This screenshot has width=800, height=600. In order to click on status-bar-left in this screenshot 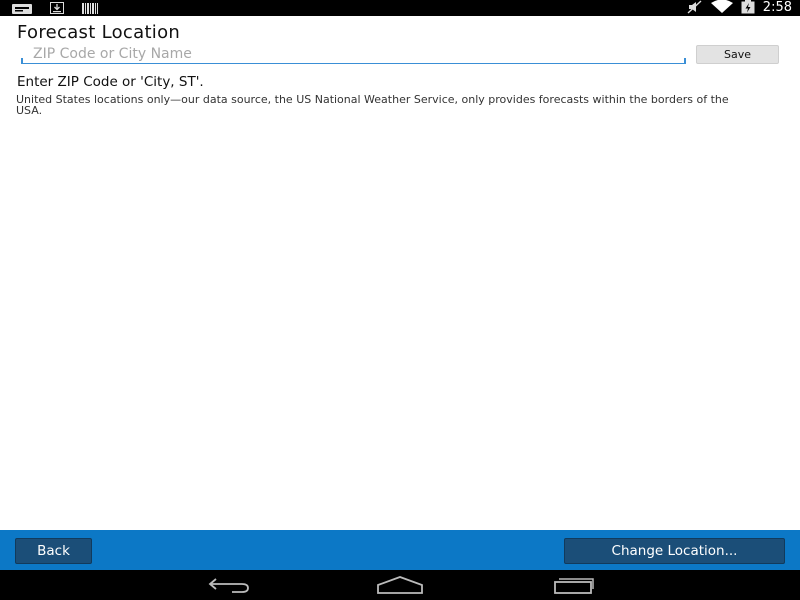, I will do `click(55, 7)`.